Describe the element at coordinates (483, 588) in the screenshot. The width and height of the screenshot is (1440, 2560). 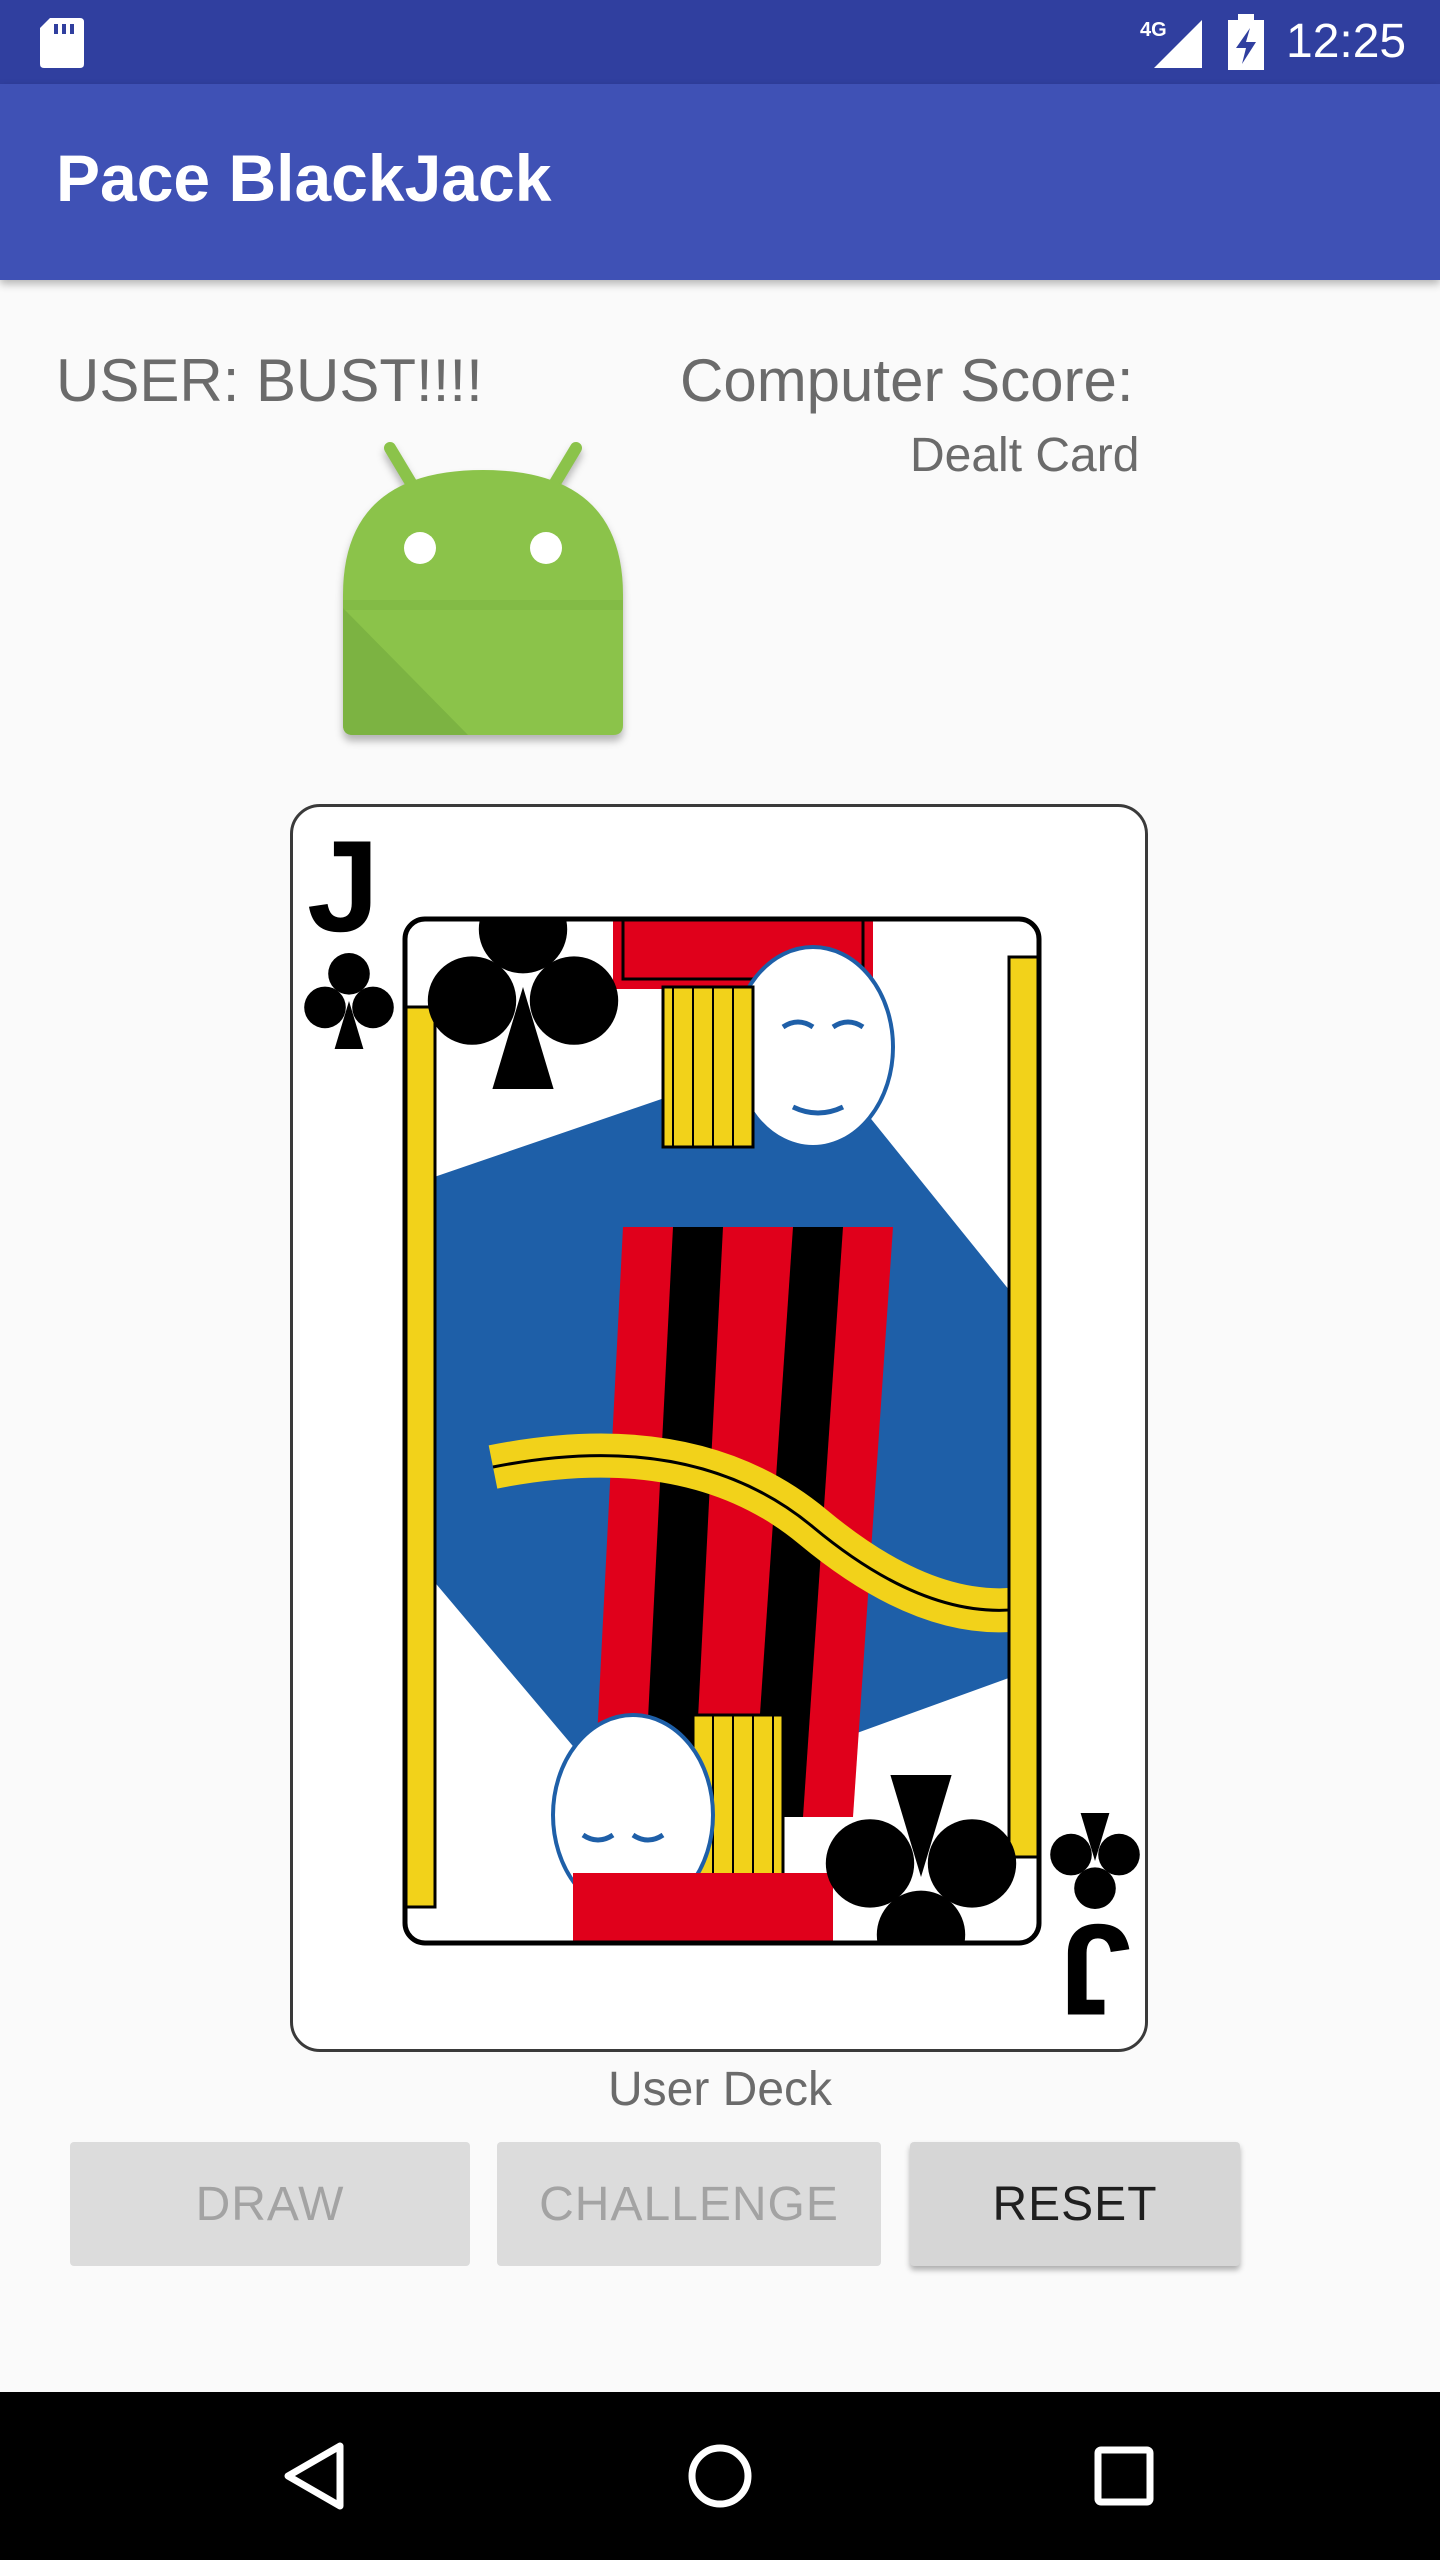
I see `android-icon` at that location.